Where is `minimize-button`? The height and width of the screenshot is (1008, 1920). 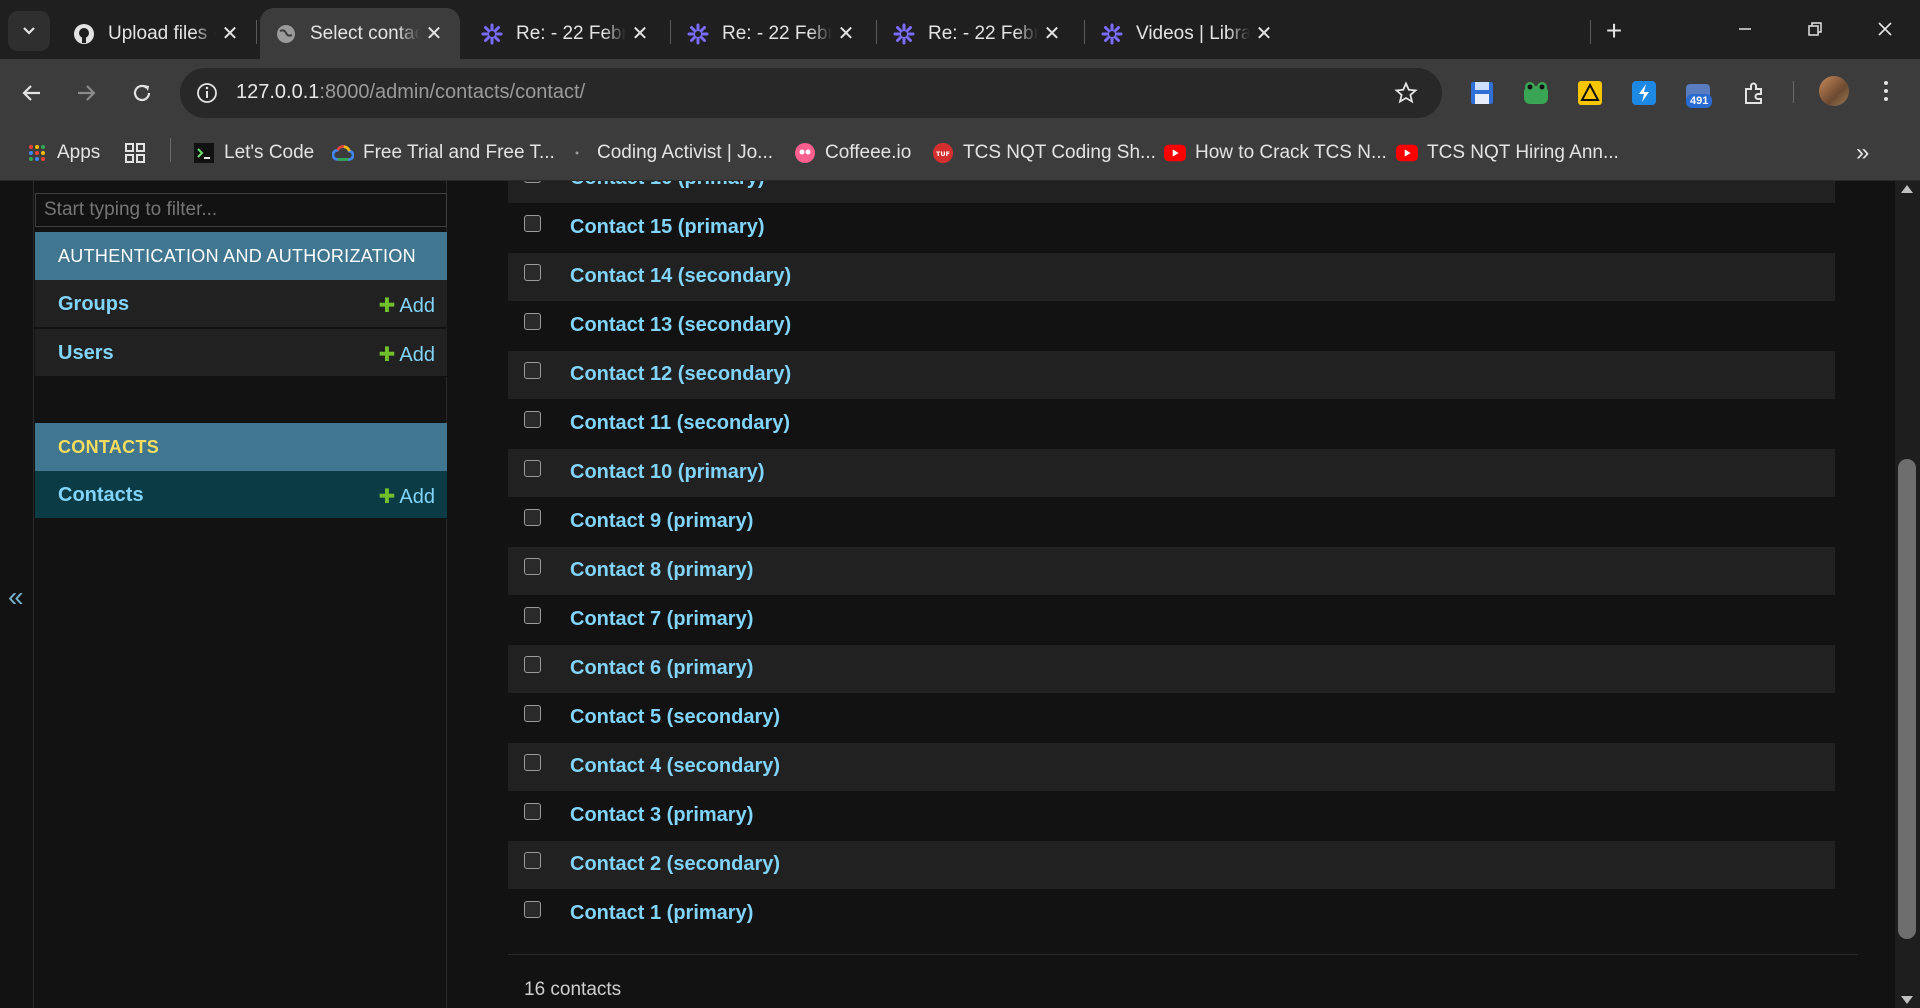 minimize-button is located at coordinates (1745, 29).